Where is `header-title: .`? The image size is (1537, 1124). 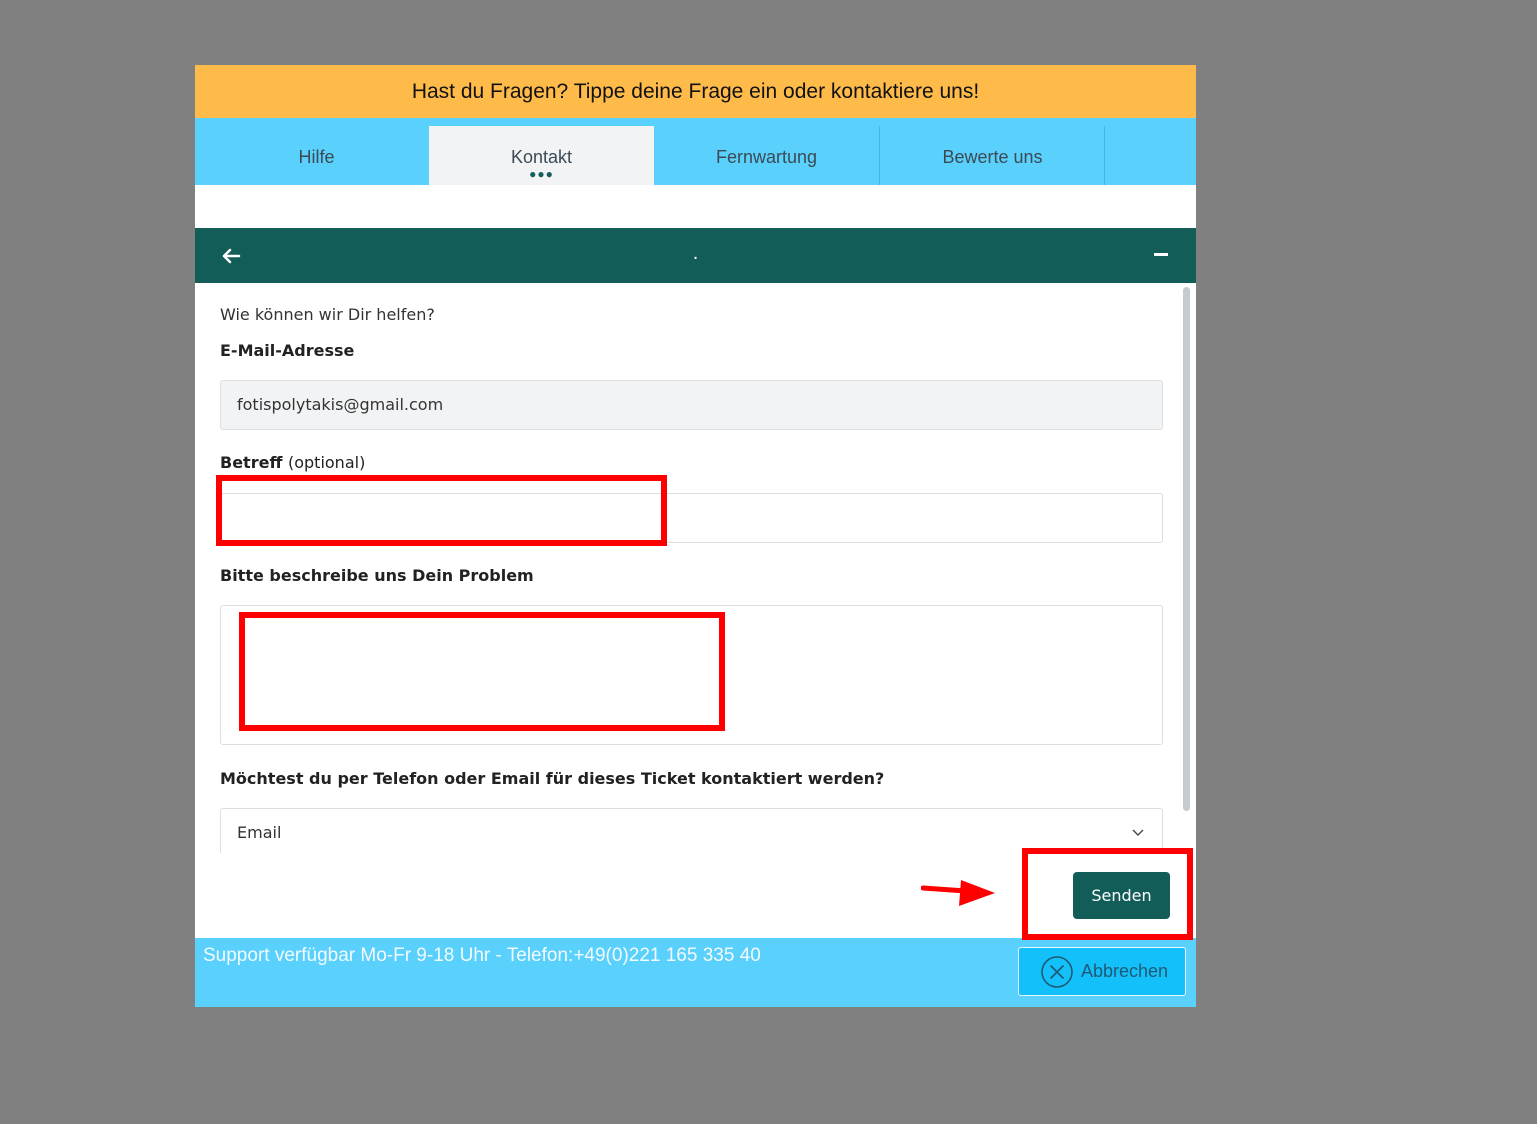 header-title: . is located at coordinates (695, 253).